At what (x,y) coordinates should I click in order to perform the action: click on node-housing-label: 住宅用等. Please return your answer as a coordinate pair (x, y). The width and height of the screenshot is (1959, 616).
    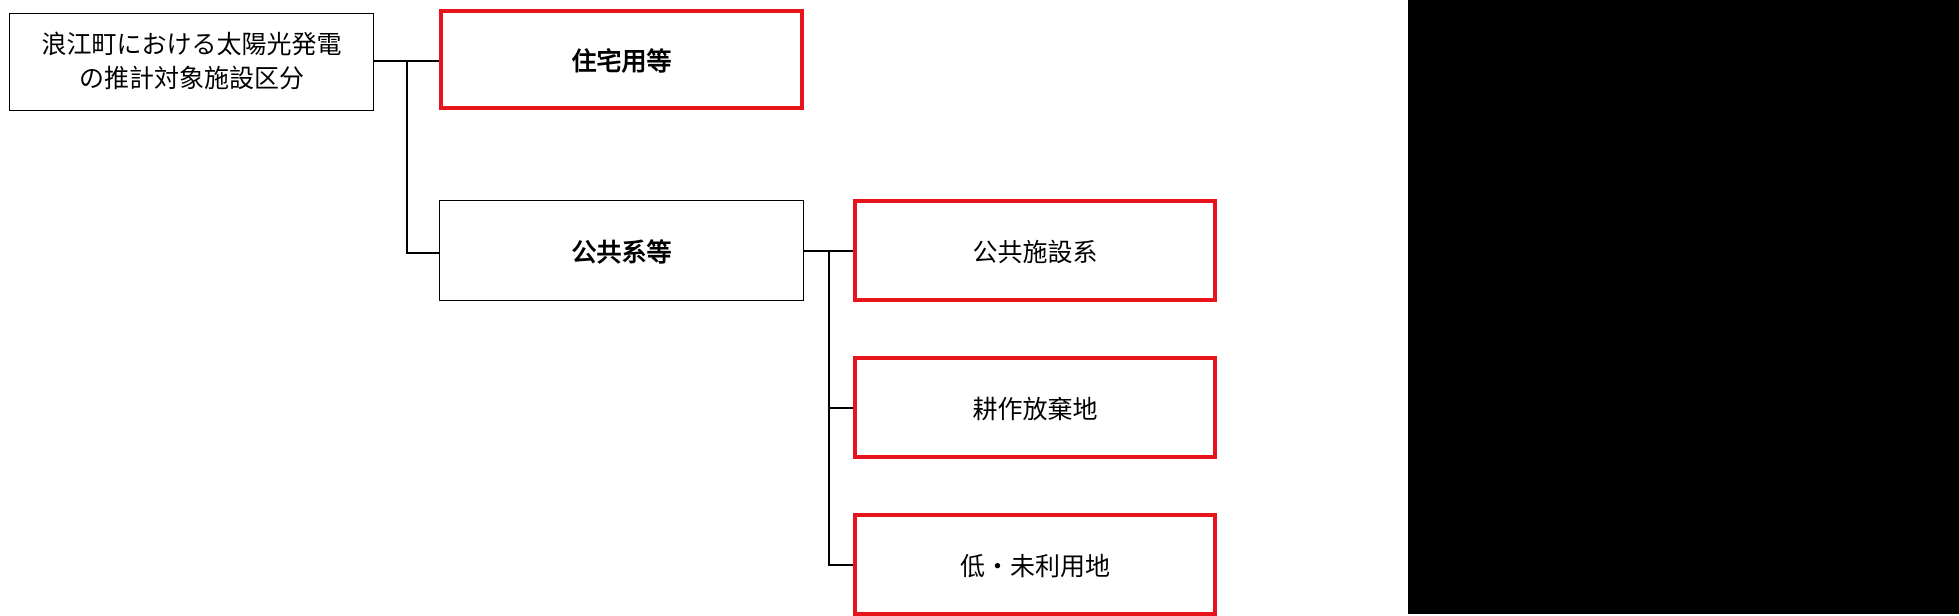
    Looking at the image, I should click on (621, 61).